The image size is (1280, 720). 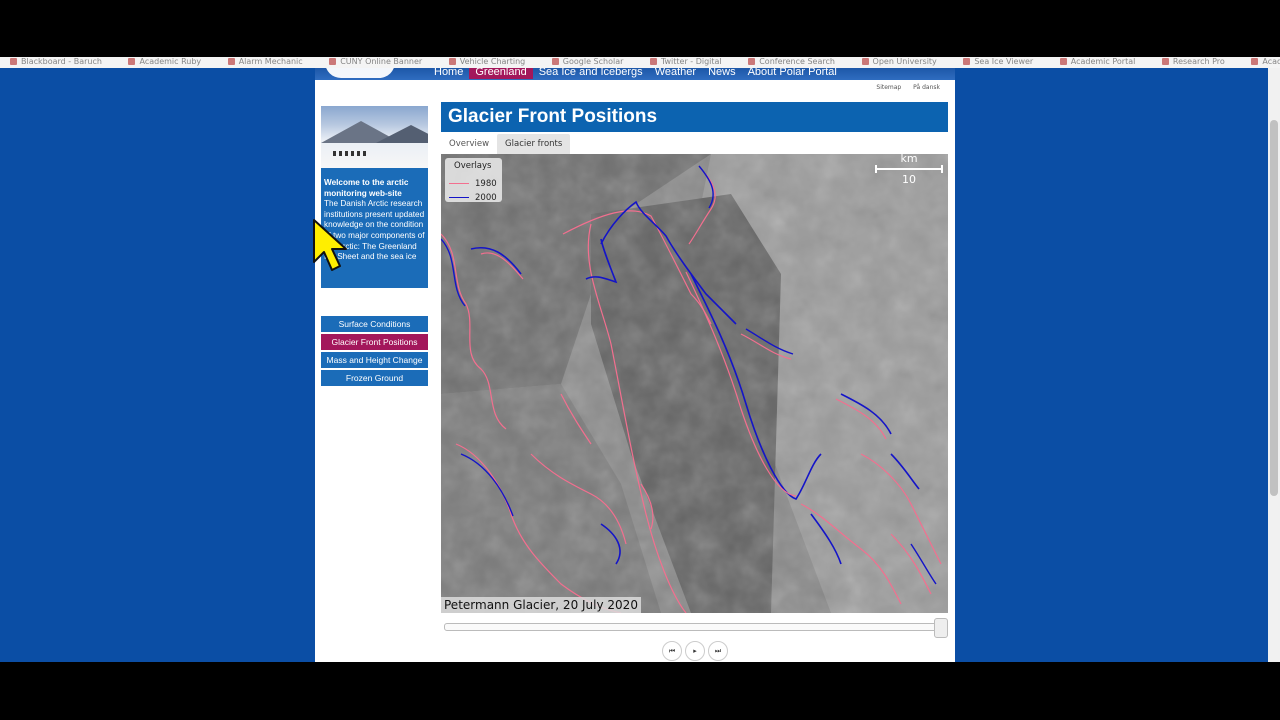 What do you see at coordinates (374, 324) in the screenshot?
I see `sidebar-item-surface-conditions: Surface Conditions` at bounding box center [374, 324].